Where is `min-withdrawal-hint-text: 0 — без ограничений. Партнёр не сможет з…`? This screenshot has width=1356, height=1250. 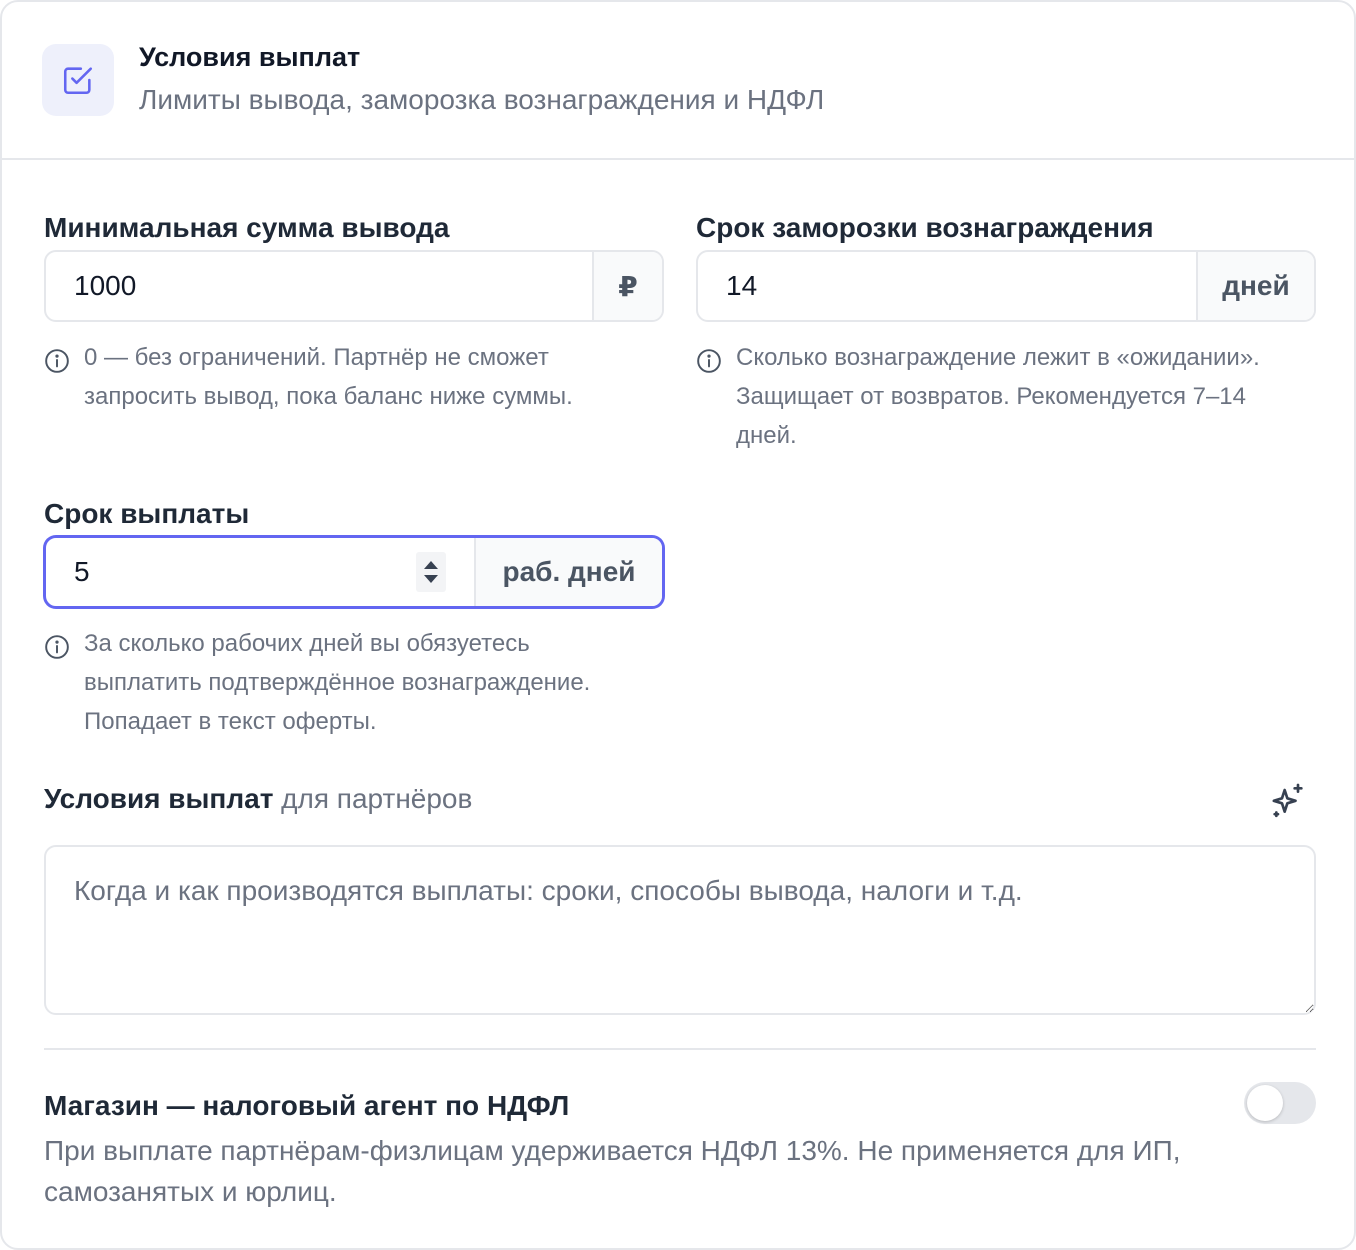
min-withdrawal-hint-text: 0 — без ограничений. Партнёр не сможет з… is located at coordinates (328, 377).